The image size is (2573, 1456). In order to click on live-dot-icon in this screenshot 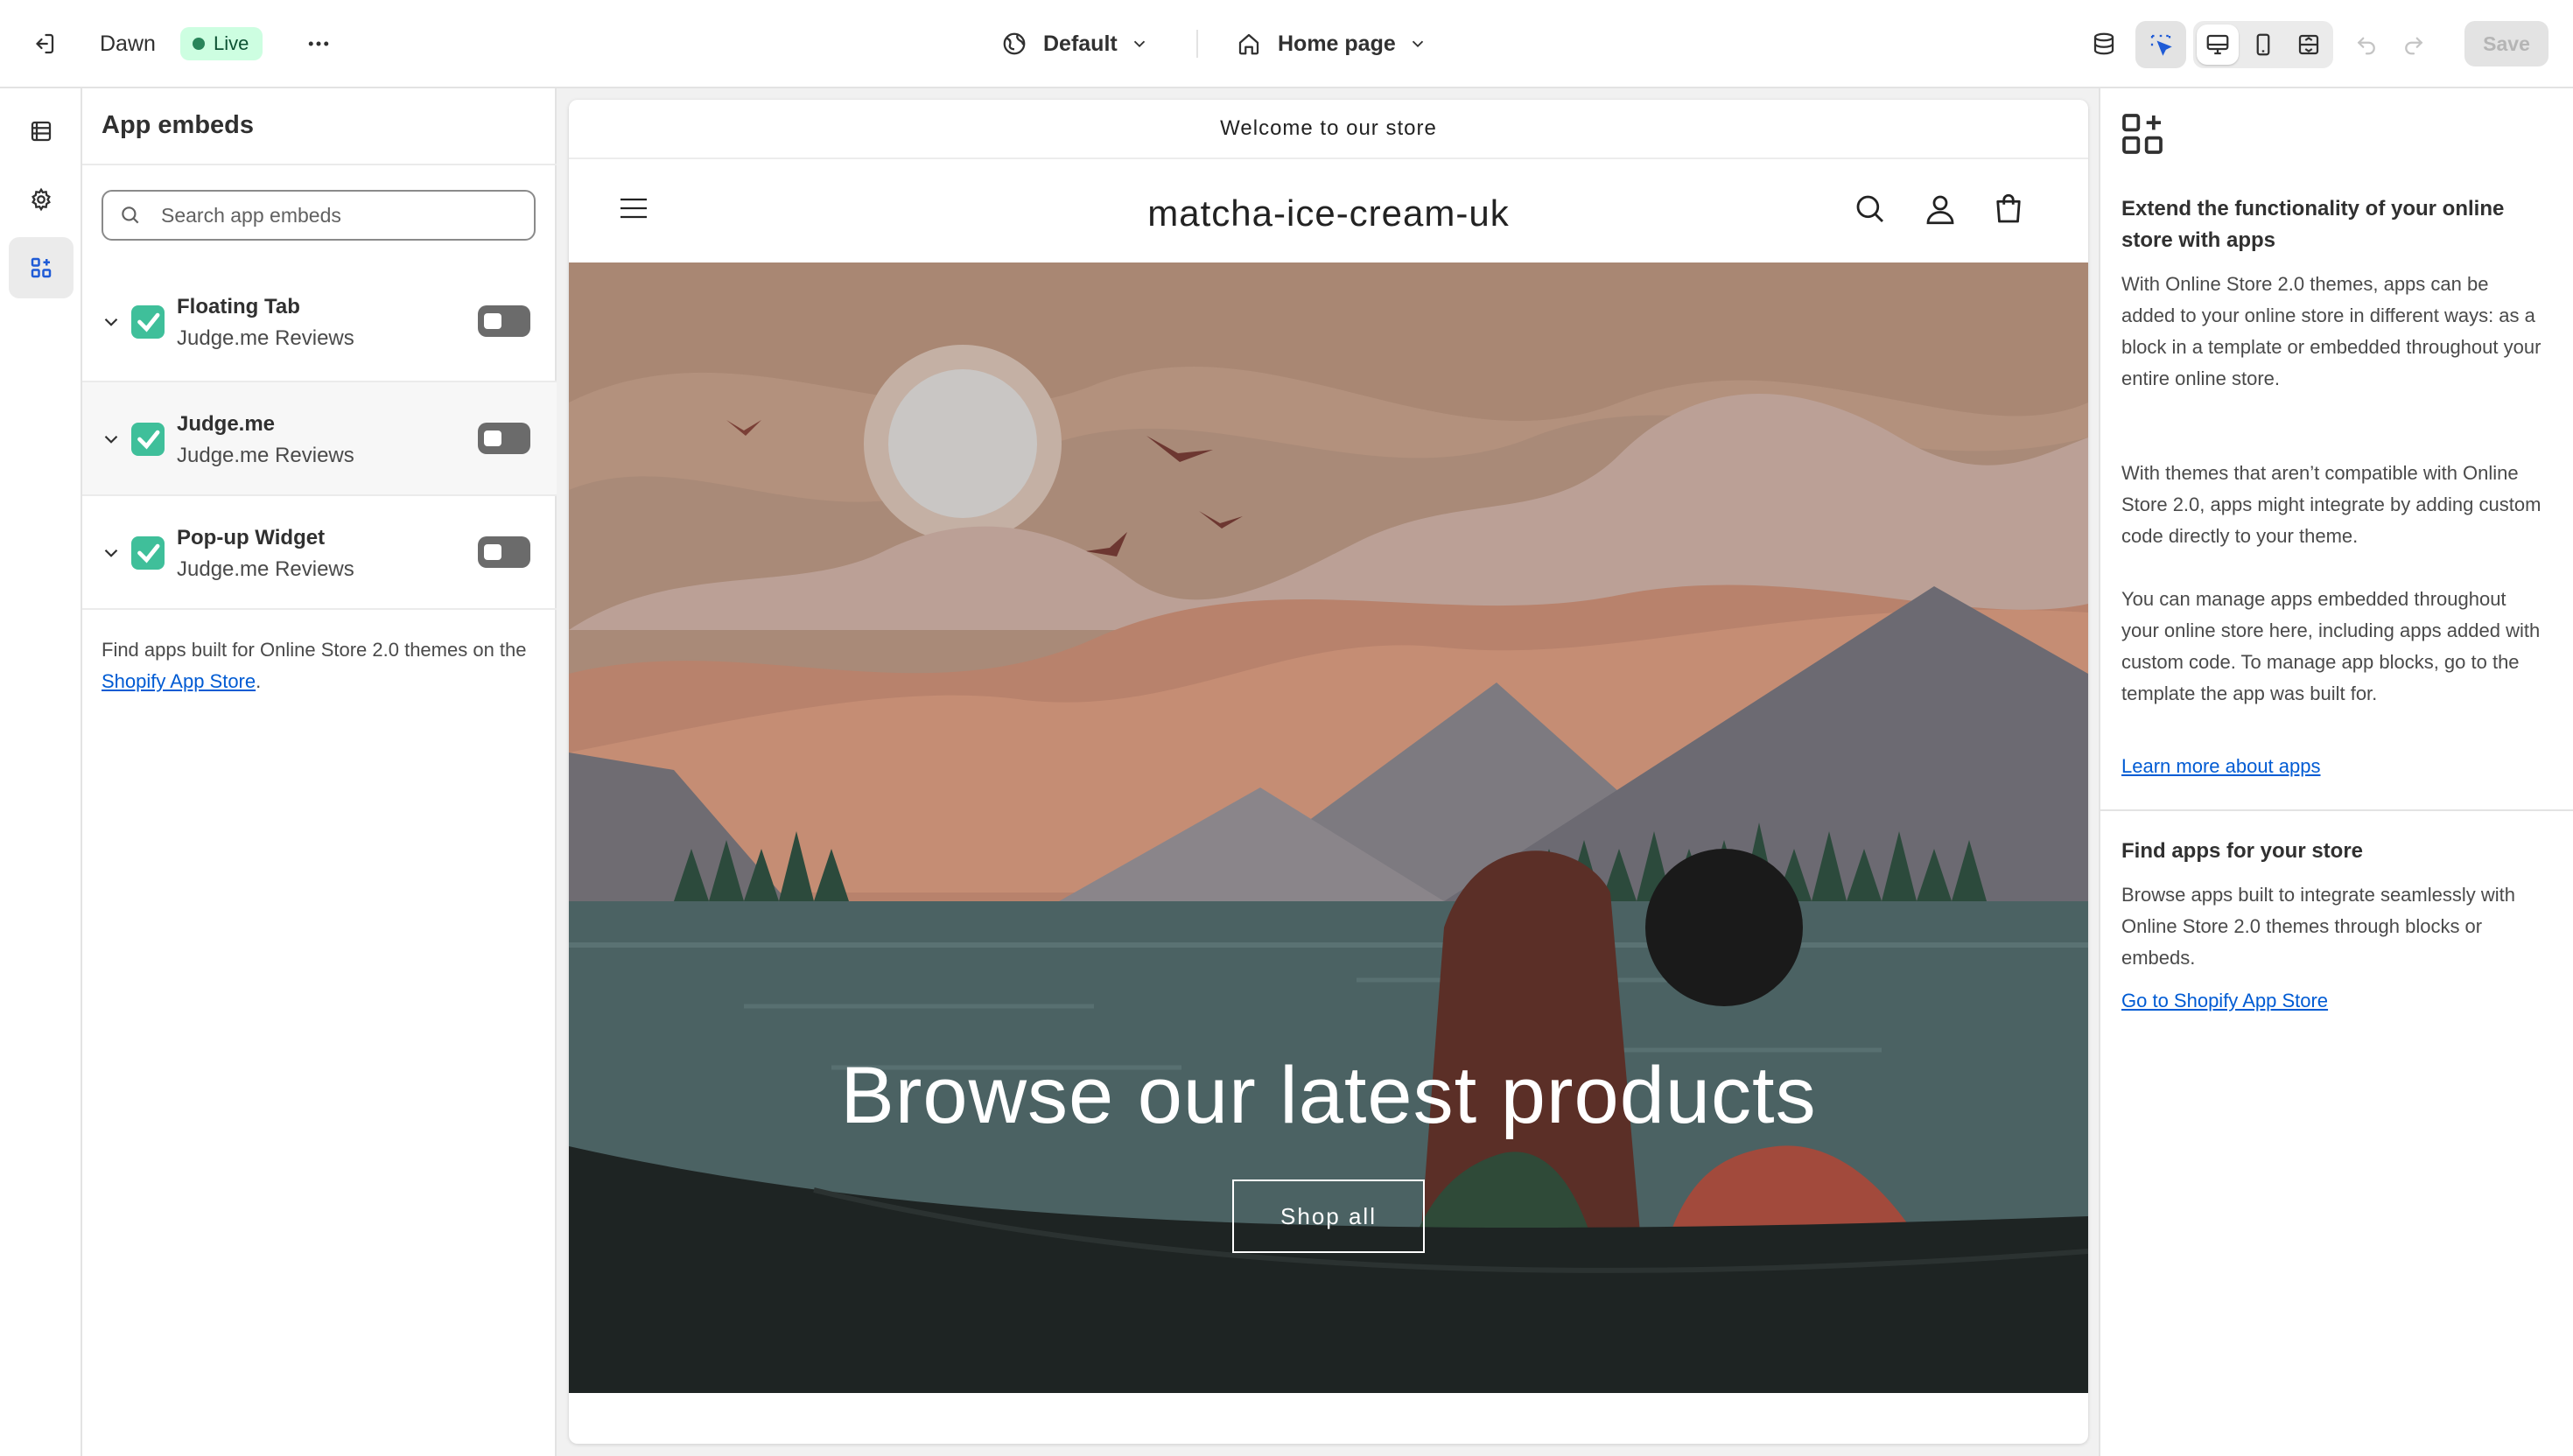, I will do `click(199, 44)`.